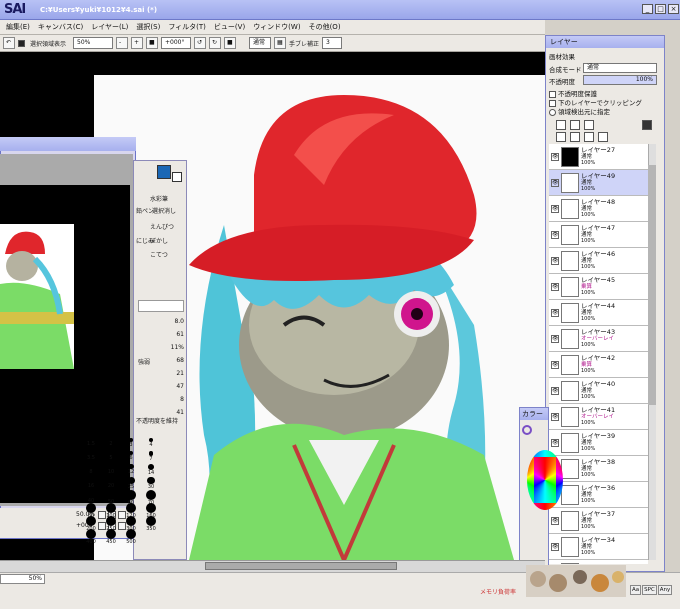 The image size is (680, 609). I want to click on paper-effect-toggle: 画材効果, so click(562, 56).